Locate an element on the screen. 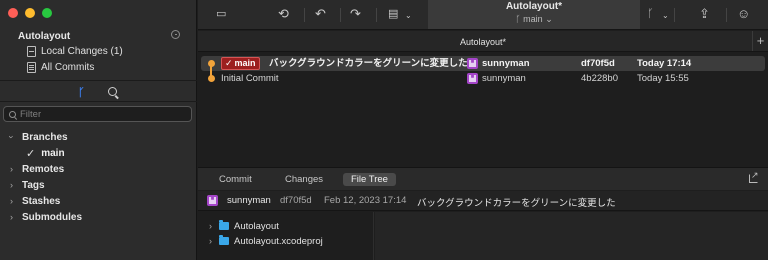 Image resolution: width=768 pixels, height=260 pixels. tab-file-tree: File Tree is located at coordinates (369, 179).